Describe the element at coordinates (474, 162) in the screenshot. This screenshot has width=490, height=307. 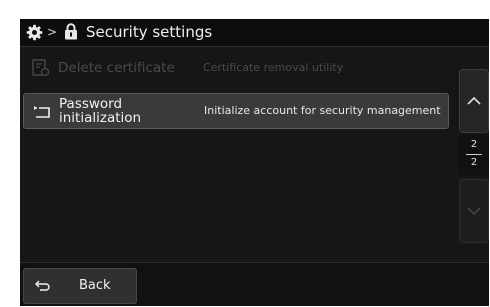
I see `page-total: 2` at that location.